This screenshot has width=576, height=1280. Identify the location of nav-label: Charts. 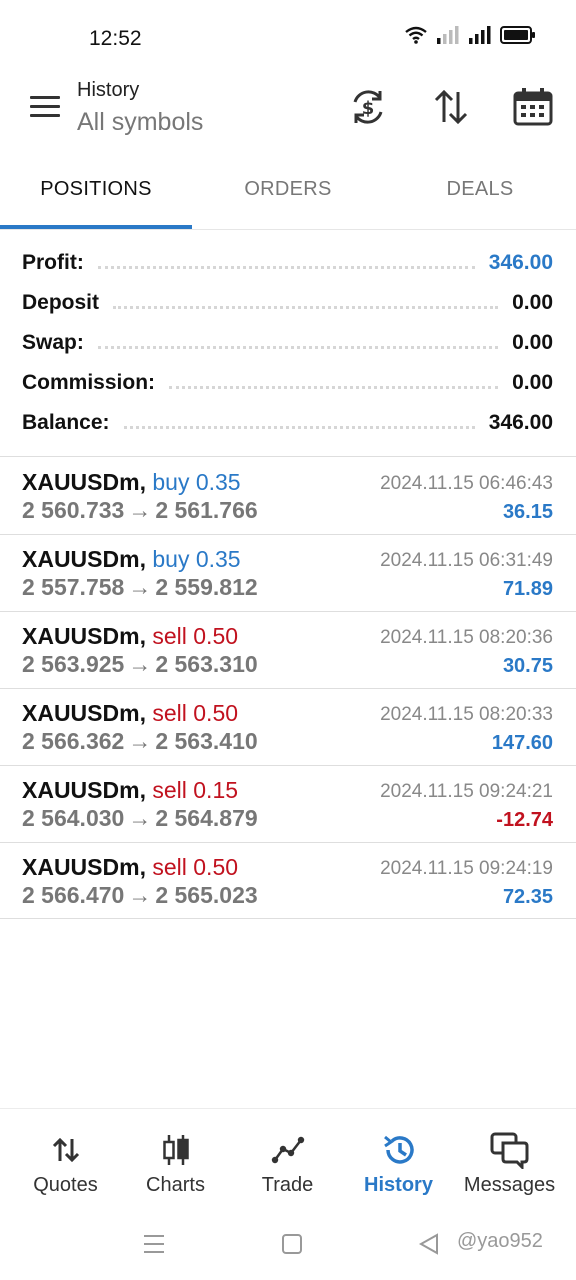
(175, 1185).